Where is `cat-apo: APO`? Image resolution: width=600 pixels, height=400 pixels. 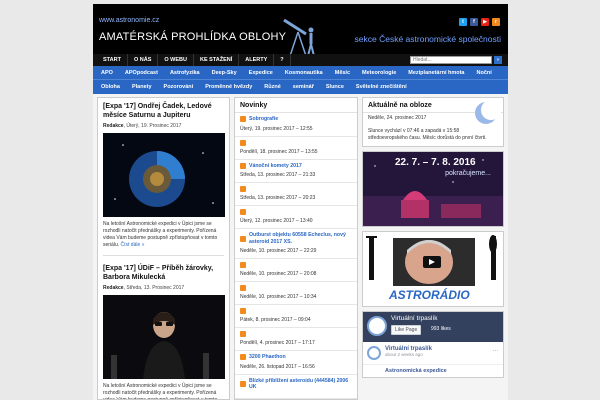 cat-apo: APO is located at coordinates (107, 73).